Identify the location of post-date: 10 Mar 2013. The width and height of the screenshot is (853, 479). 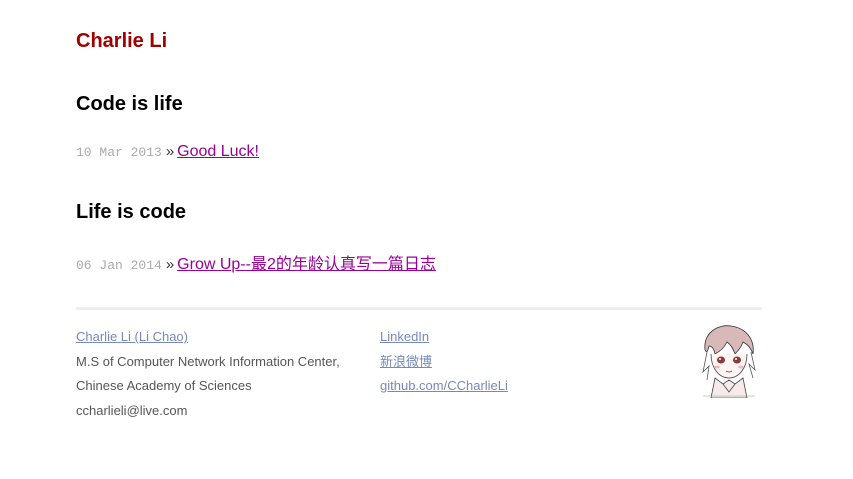
(119, 152).